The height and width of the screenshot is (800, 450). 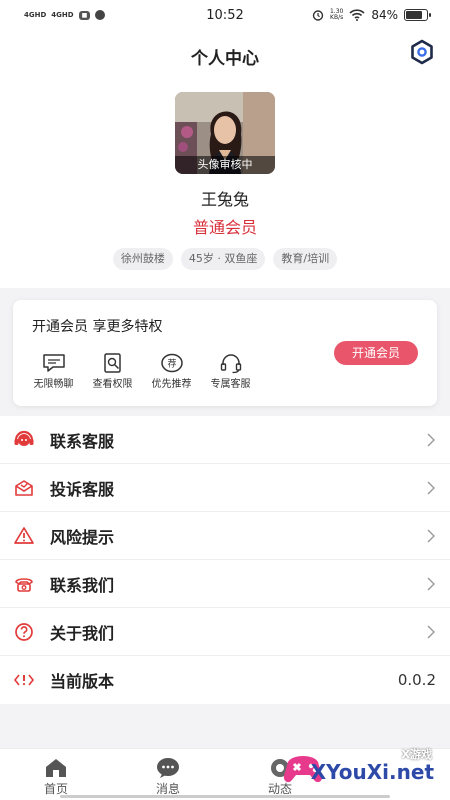 What do you see at coordinates (53, 384) in the screenshot?
I see `perk-label: 无限畅聊` at bounding box center [53, 384].